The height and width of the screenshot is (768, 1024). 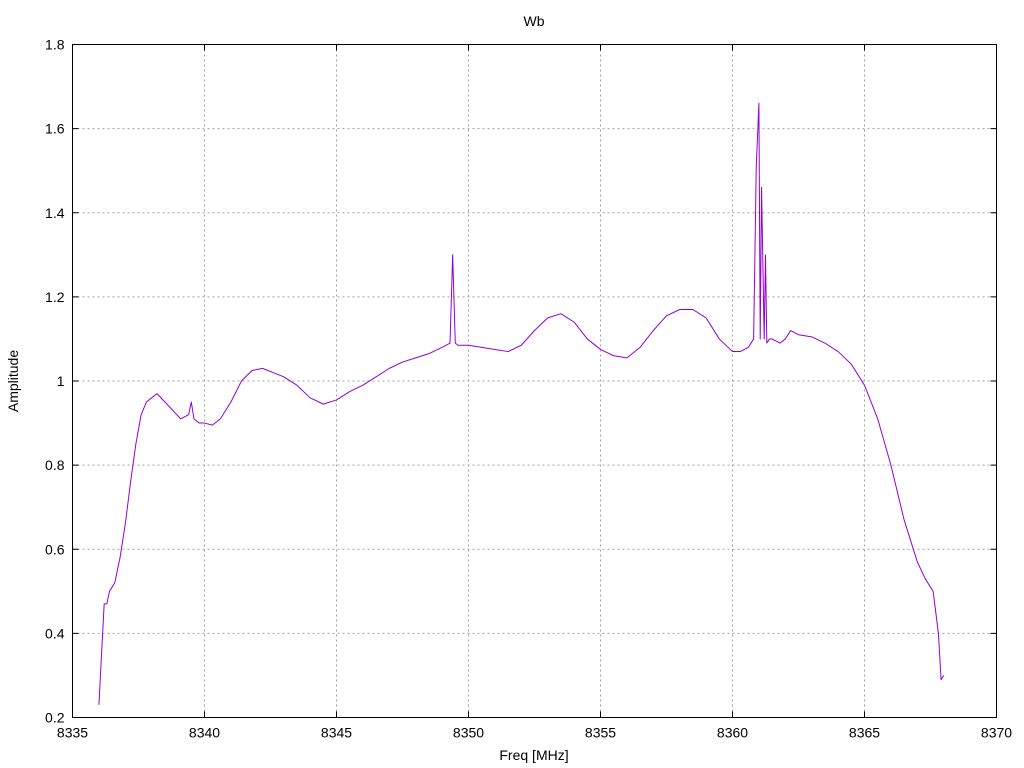 What do you see at coordinates (55, 549) in the screenshot?
I see `y-tick-label: 0.6` at bounding box center [55, 549].